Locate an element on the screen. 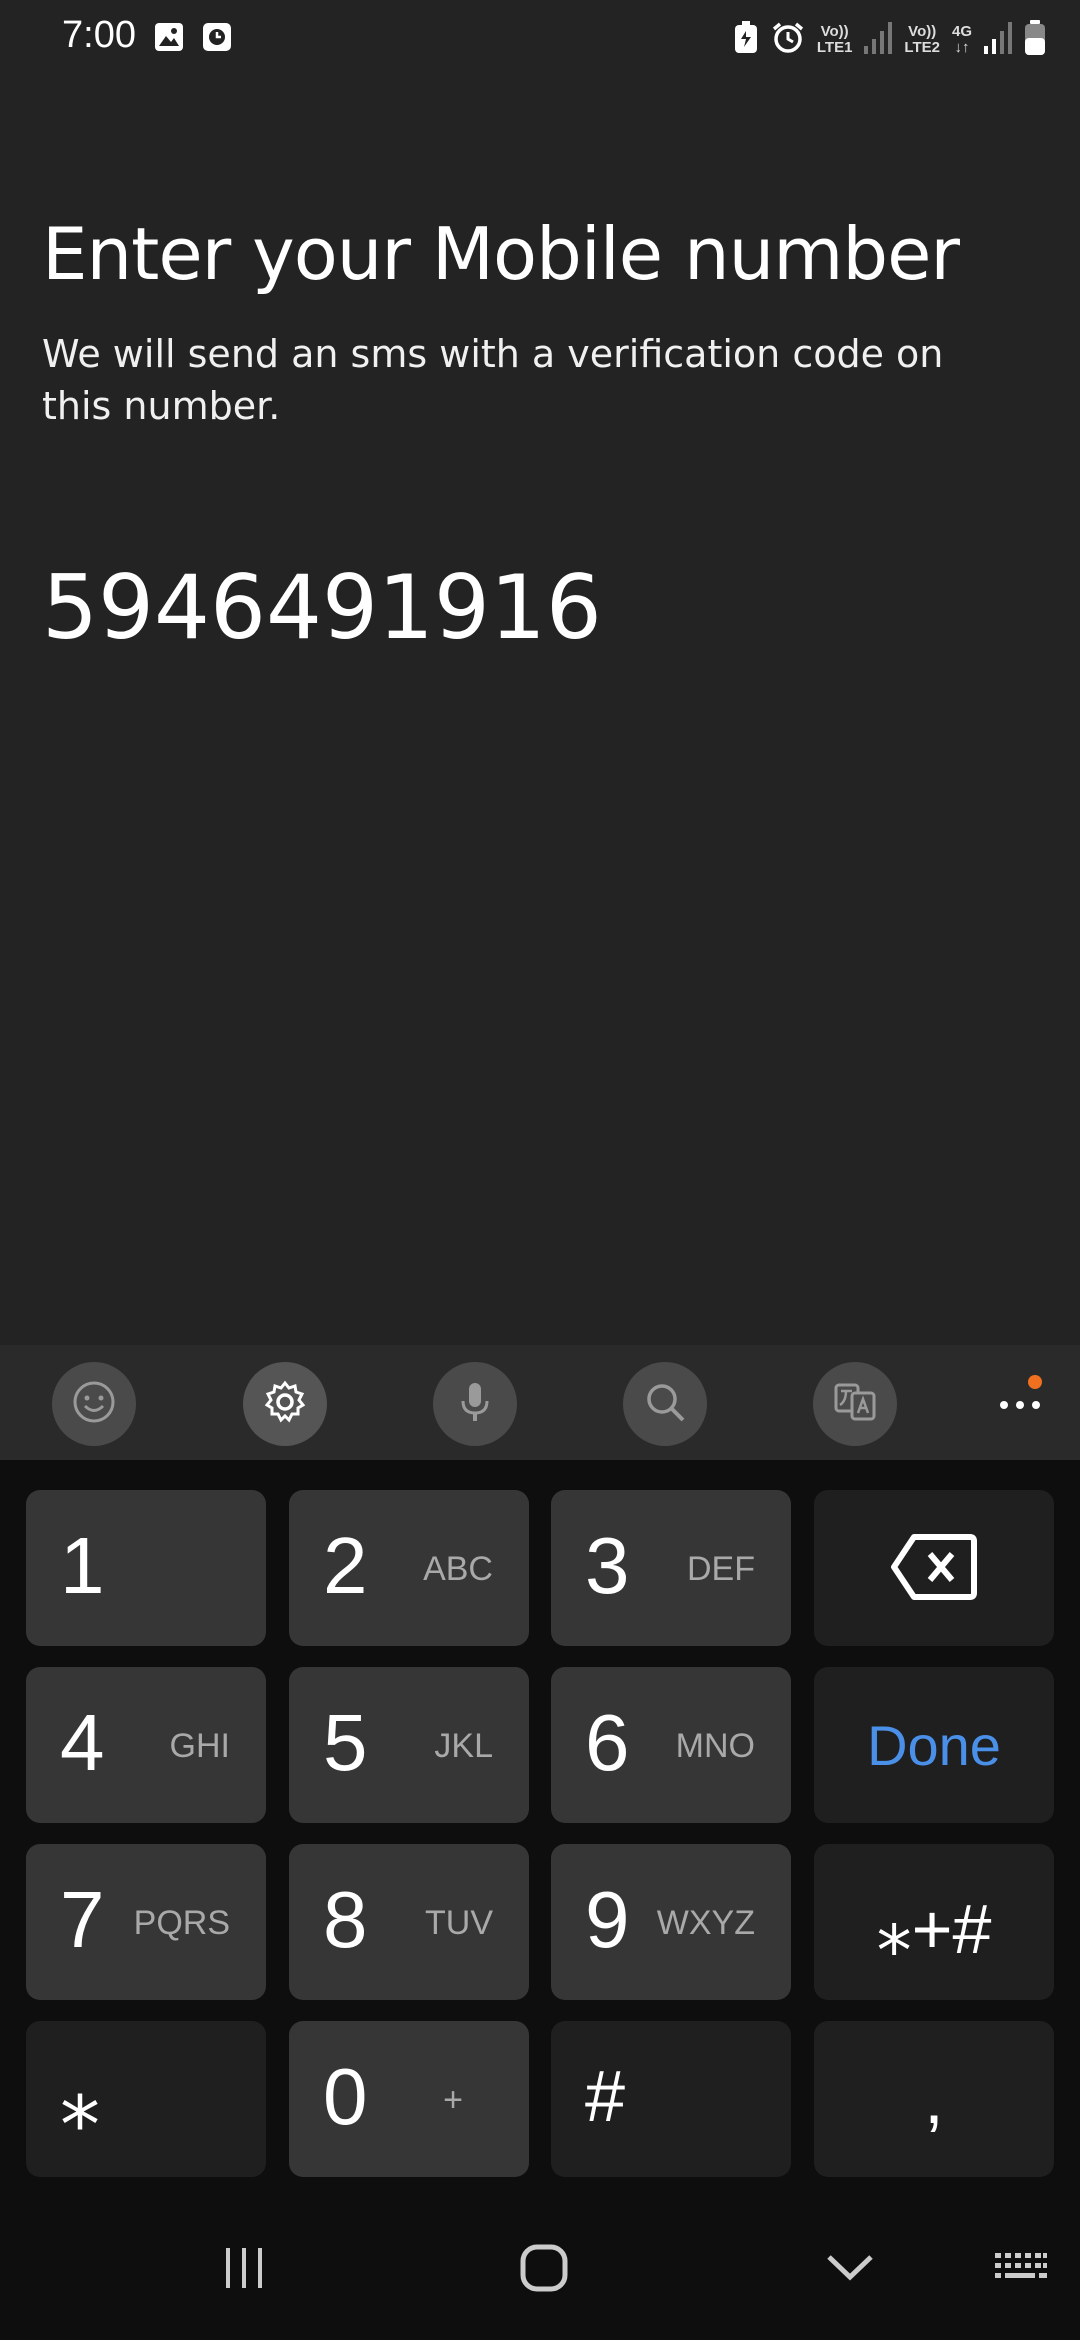  signal-sim1-icon is located at coordinates (878, 40).